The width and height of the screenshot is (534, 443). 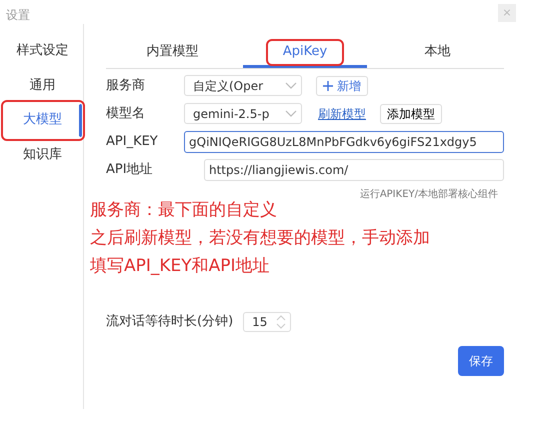 What do you see at coordinates (342, 113) in the screenshot?
I see `refresh-models-link: 刷新模型` at bounding box center [342, 113].